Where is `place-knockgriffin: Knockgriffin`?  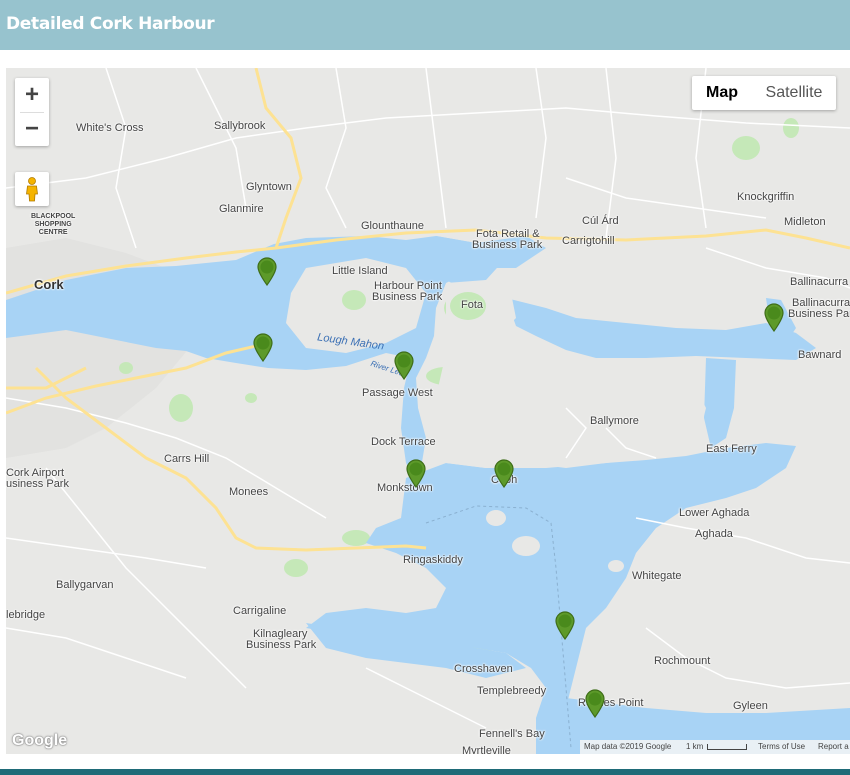
place-knockgriffin: Knockgriffin is located at coordinates (766, 197).